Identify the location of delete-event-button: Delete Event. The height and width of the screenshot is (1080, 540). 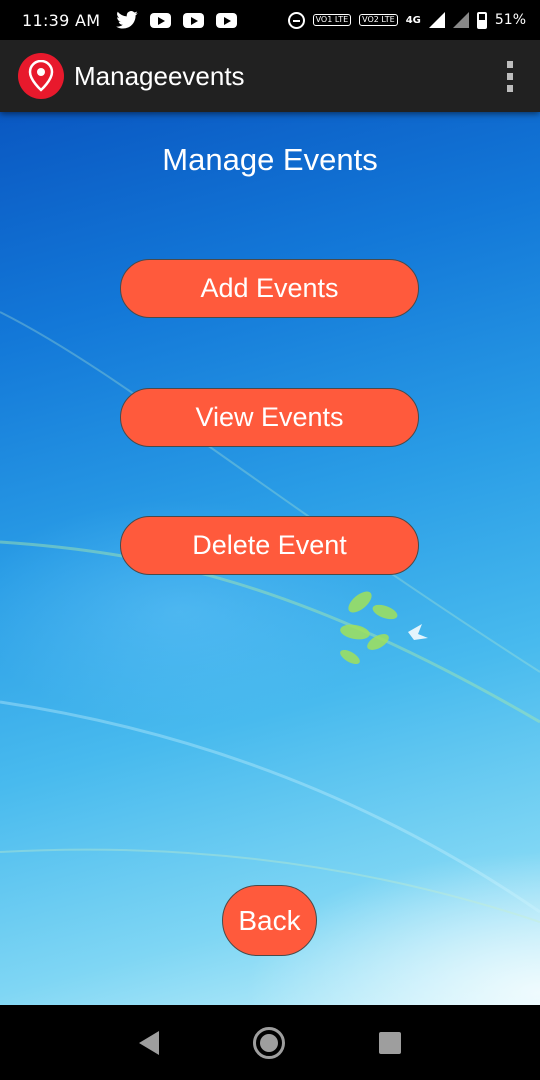
(269, 545).